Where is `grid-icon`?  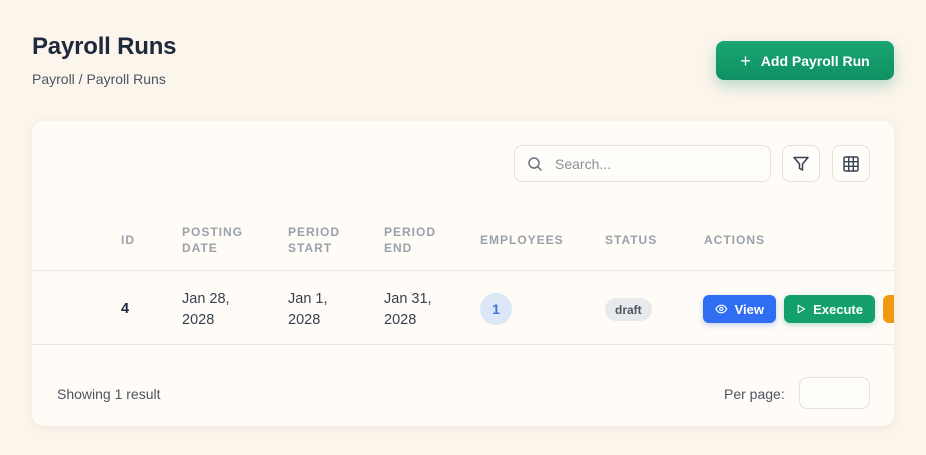
grid-icon is located at coordinates (851, 163).